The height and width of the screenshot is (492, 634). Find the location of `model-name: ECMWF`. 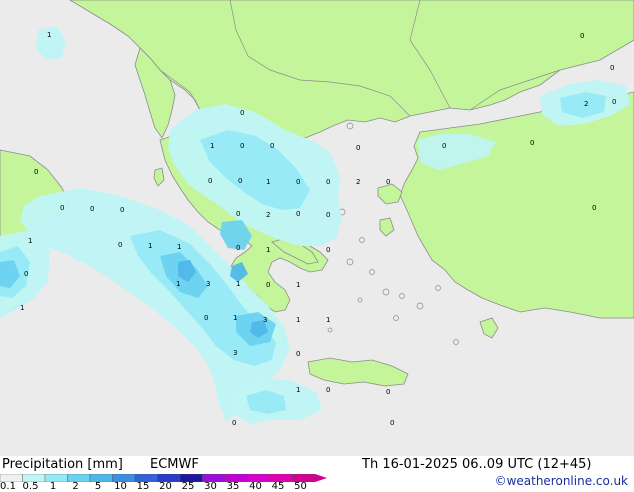

model-name: ECMWF is located at coordinates (174, 464).